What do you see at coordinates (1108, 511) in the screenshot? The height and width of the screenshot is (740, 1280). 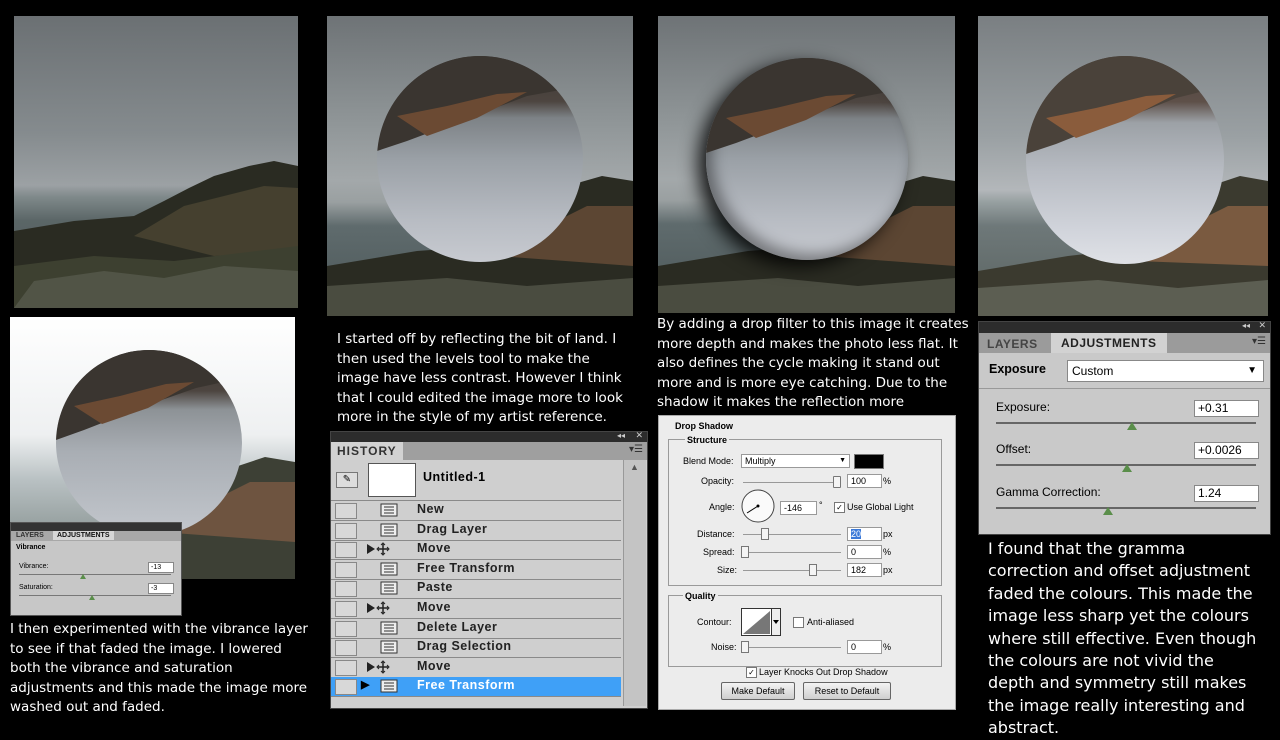 I see `gamma-slider-thumb` at bounding box center [1108, 511].